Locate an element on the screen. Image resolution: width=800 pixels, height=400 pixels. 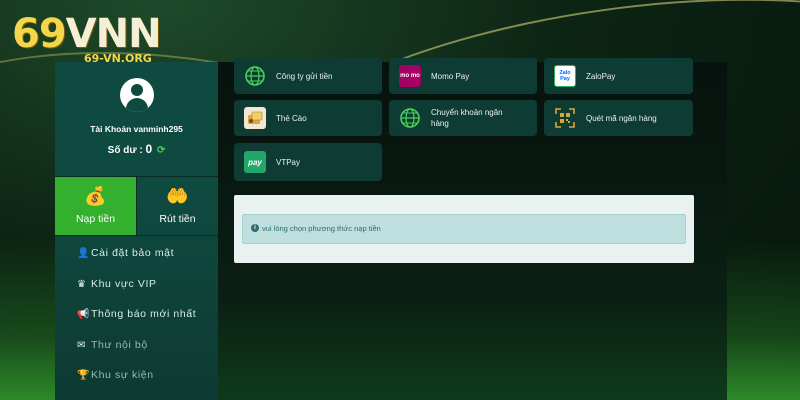
logo-domain: 69-VN.ORG is located at coordinates (118, 58).